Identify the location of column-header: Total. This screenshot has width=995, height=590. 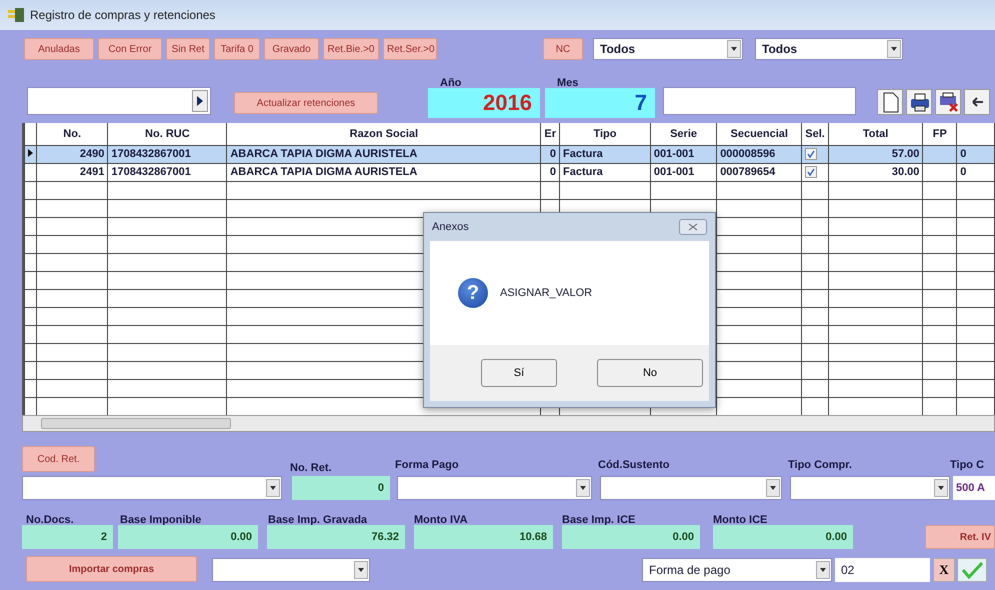
(875, 134).